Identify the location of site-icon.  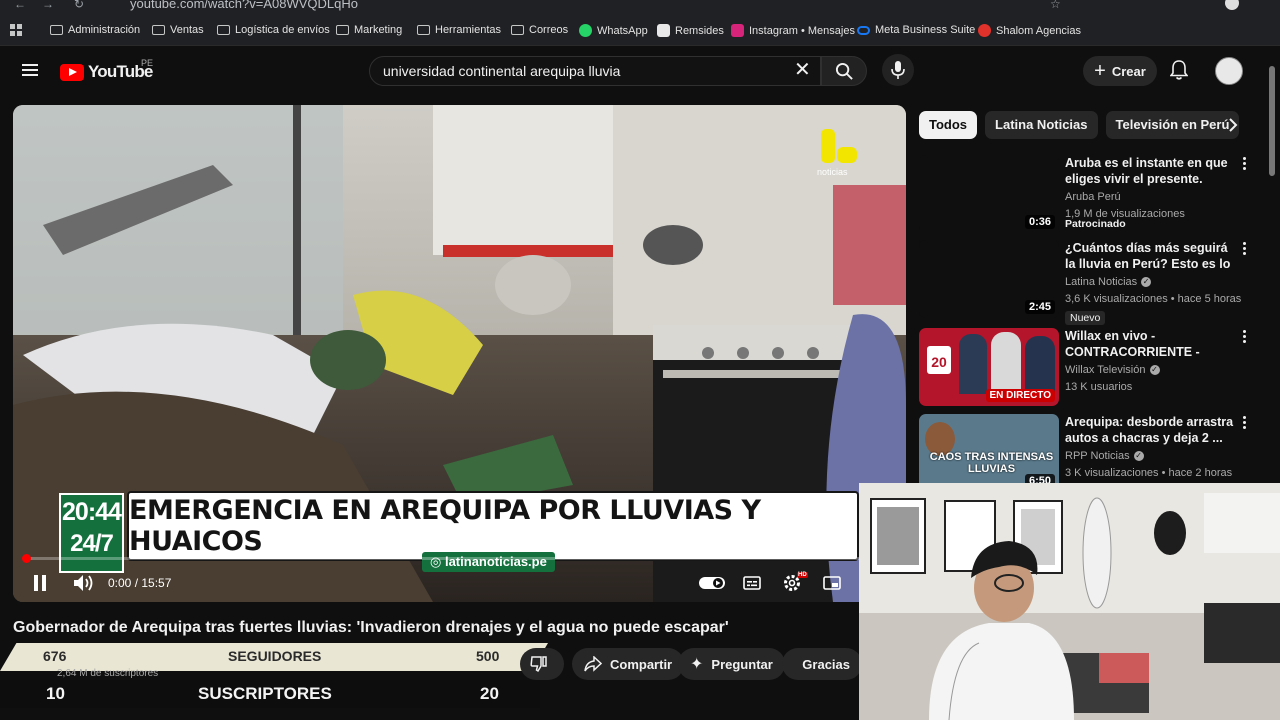
(663, 30).